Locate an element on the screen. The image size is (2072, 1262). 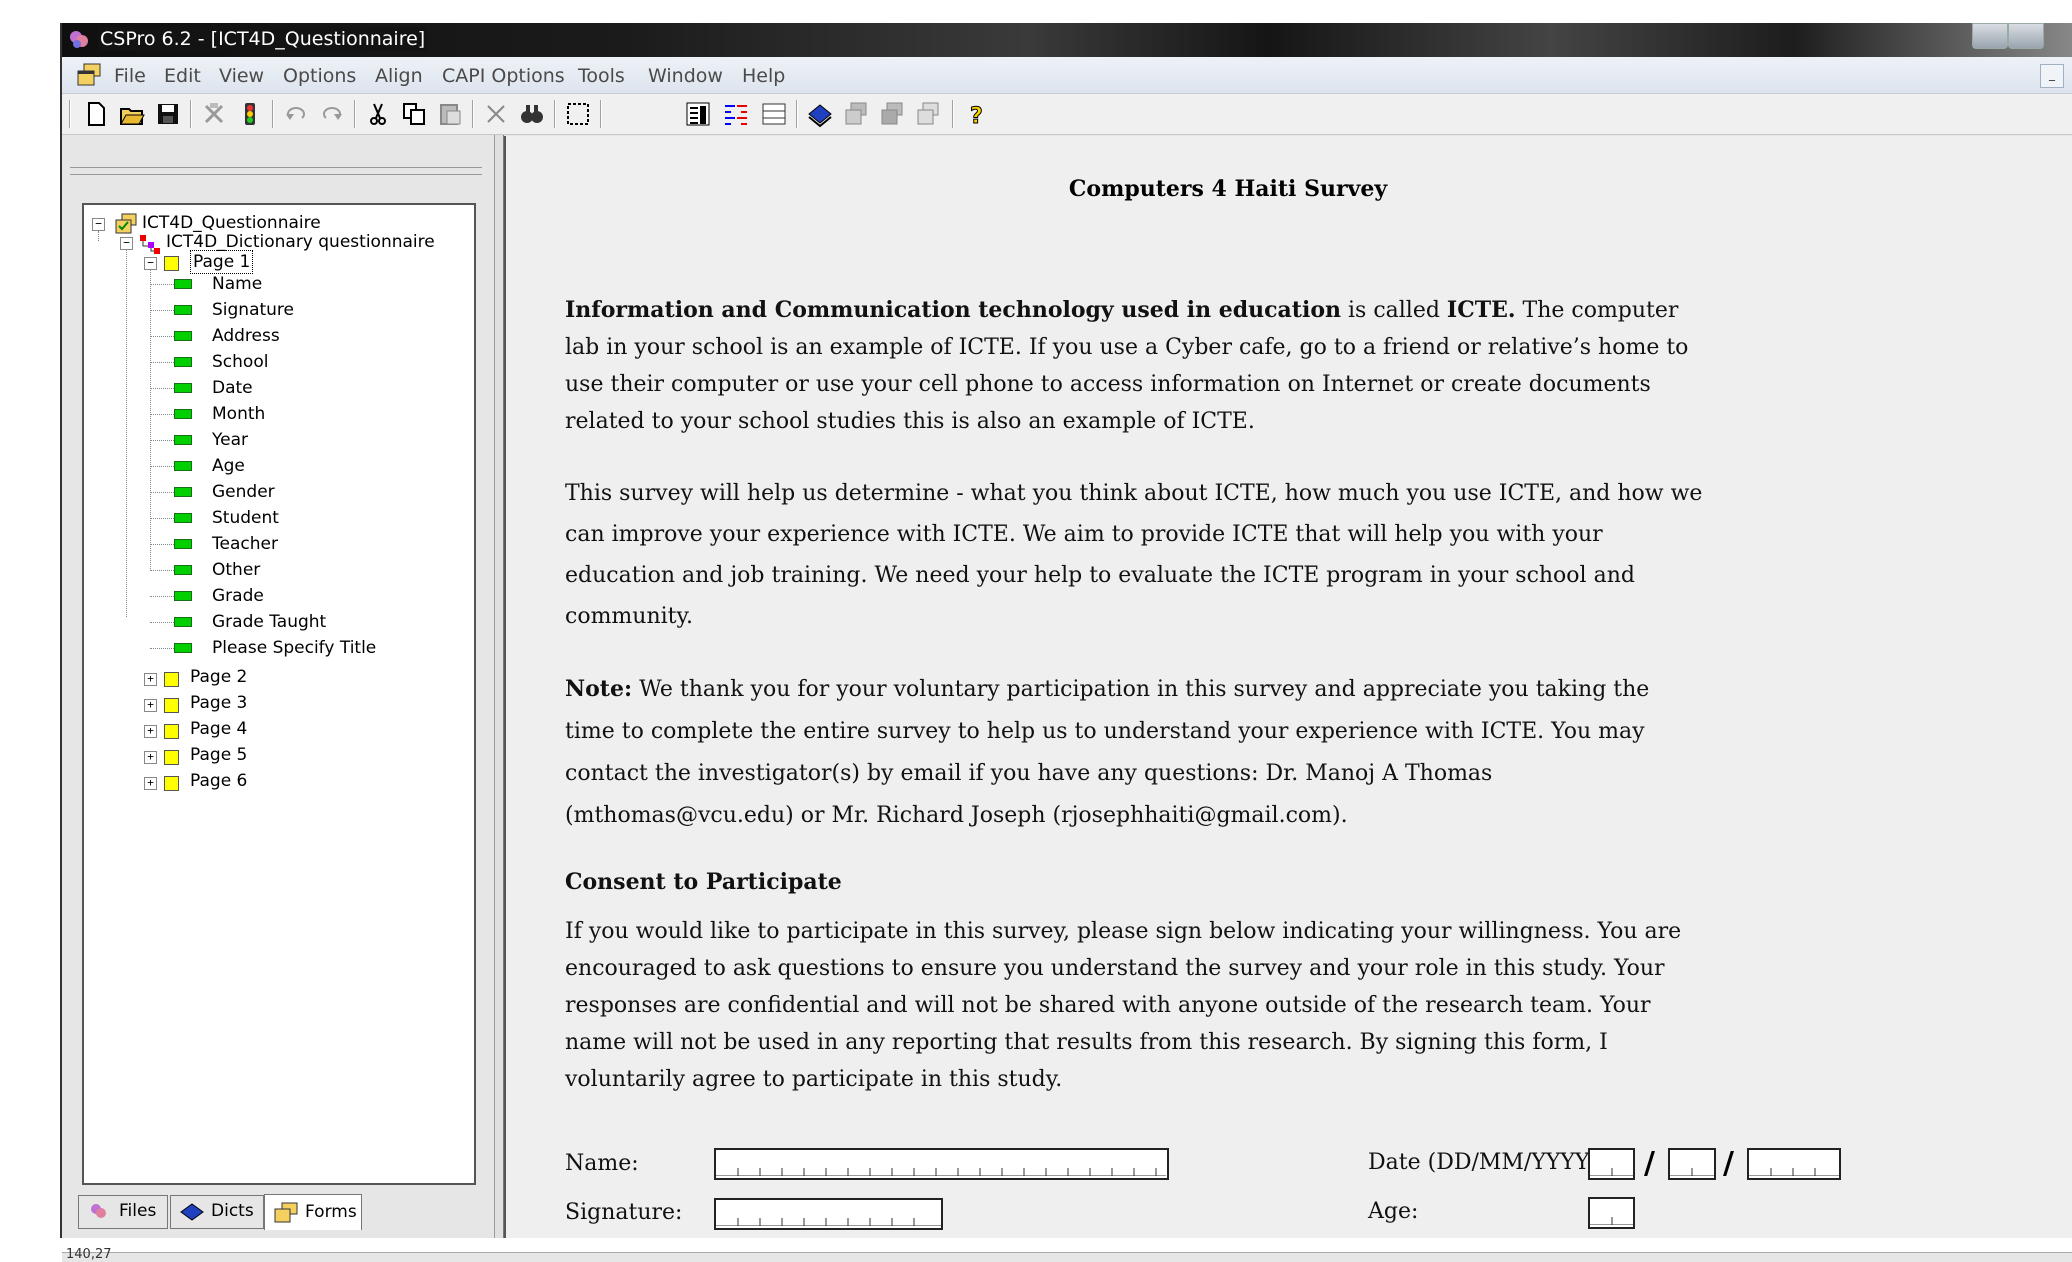
collapse-root-icon: − is located at coordinates (98, 224).